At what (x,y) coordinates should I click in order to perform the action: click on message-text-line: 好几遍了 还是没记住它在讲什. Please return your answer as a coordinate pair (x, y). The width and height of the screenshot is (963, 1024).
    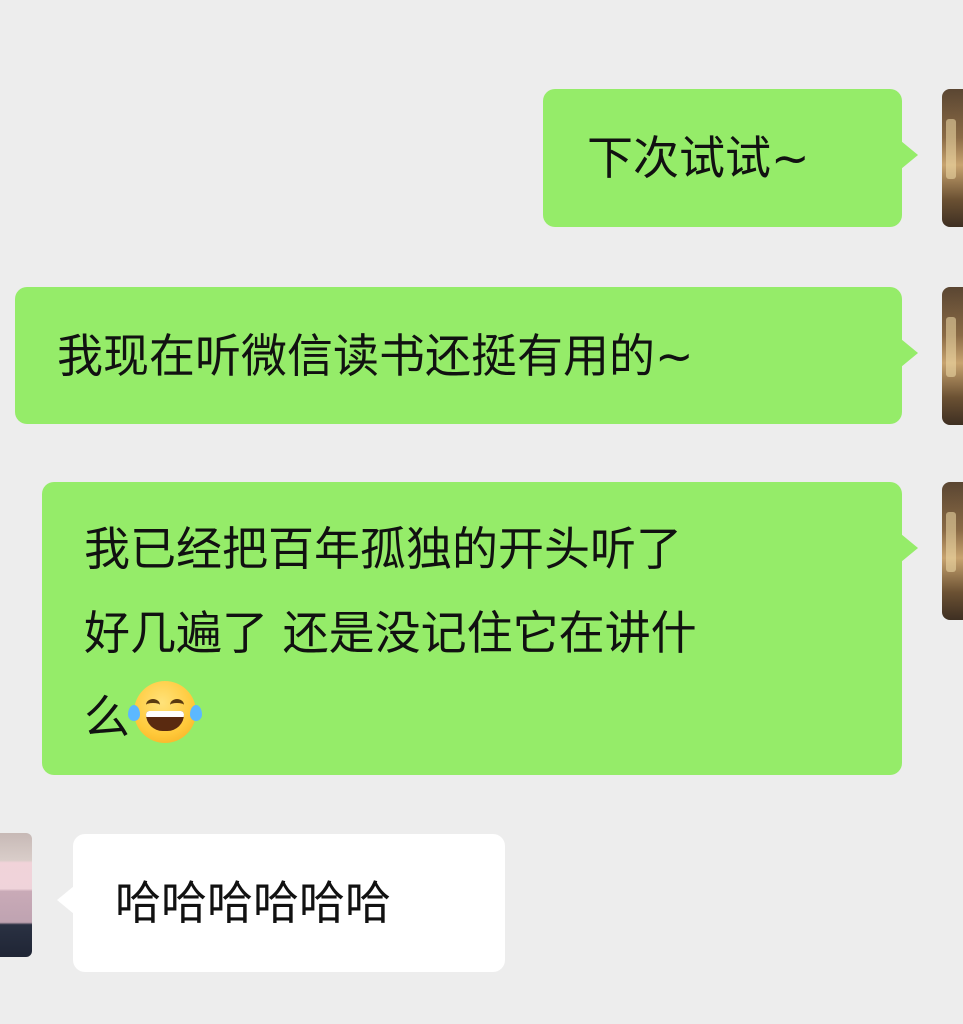
    Looking at the image, I should click on (390, 633).